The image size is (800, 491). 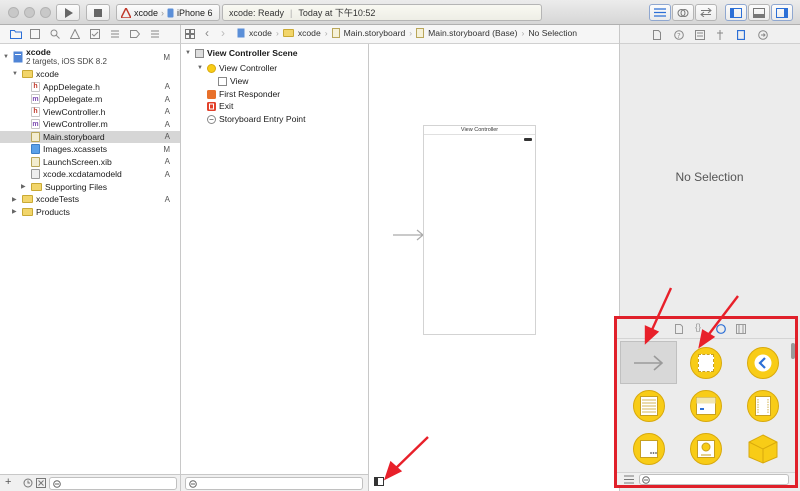 I want to click on breadcrumb-item: Main.storyboard, so click(x=375, y=33).